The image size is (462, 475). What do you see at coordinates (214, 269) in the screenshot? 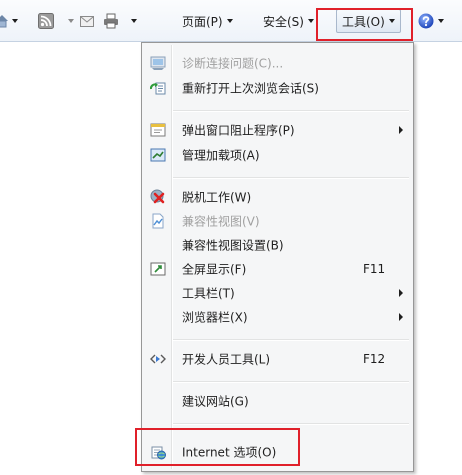
I see `menu-item-label: 全屏显示(F)` at bounding box center [214, 269].